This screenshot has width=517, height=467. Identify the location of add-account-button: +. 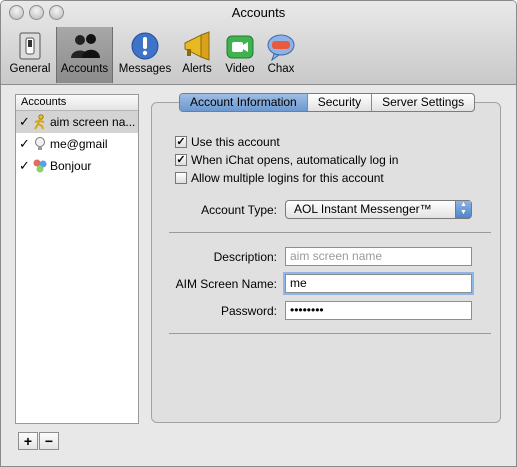
(28, 441).